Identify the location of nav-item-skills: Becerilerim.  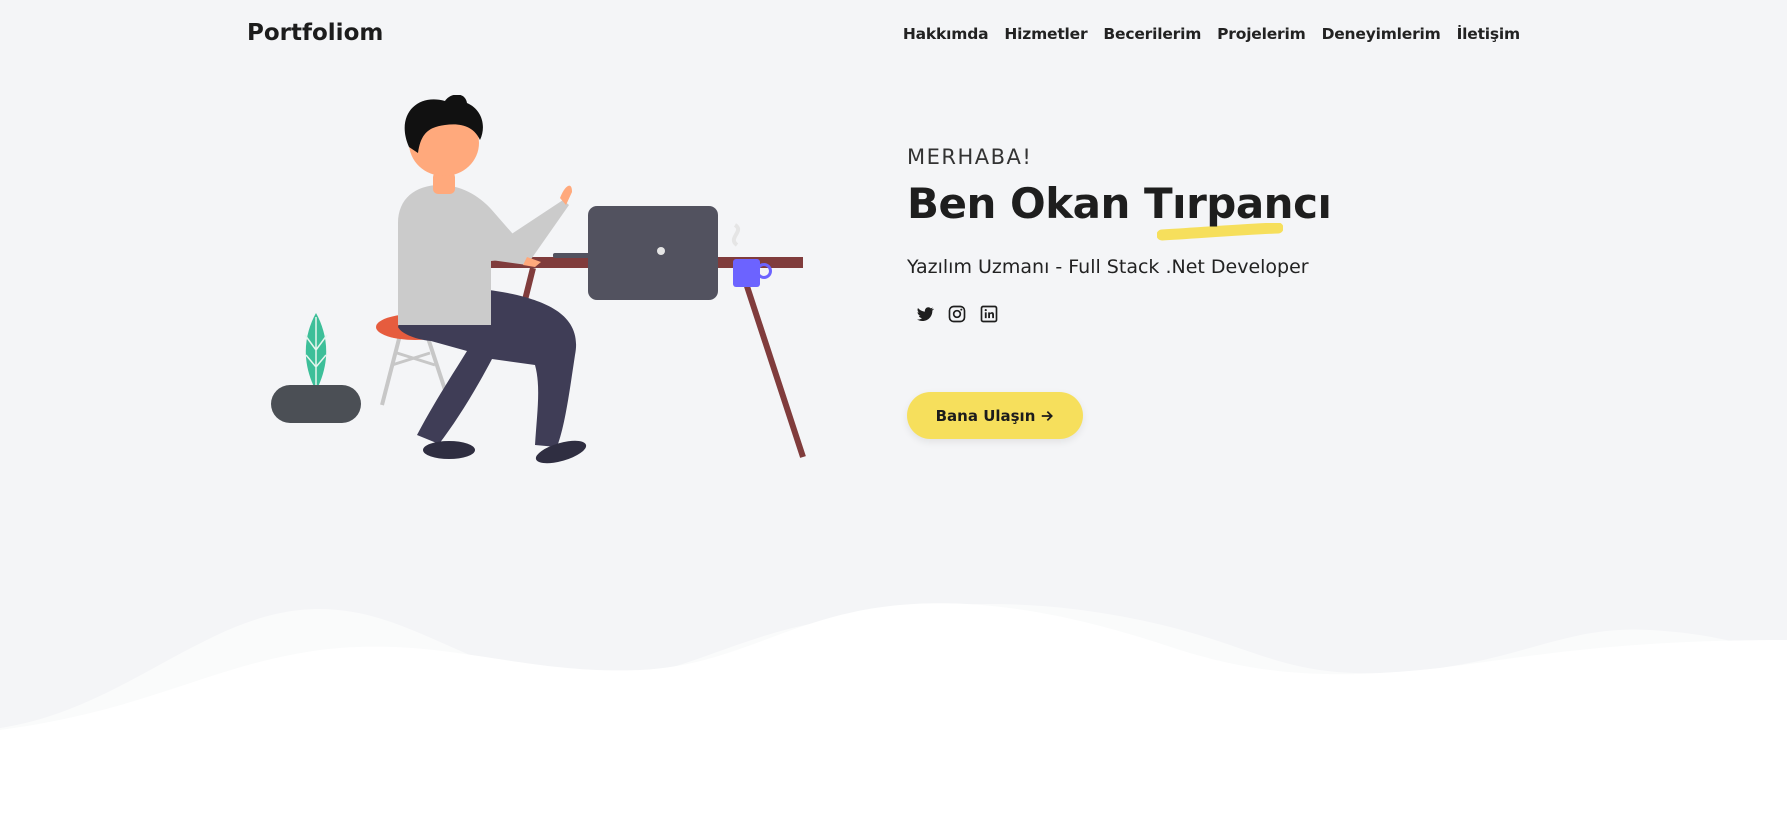
(1152, 33).